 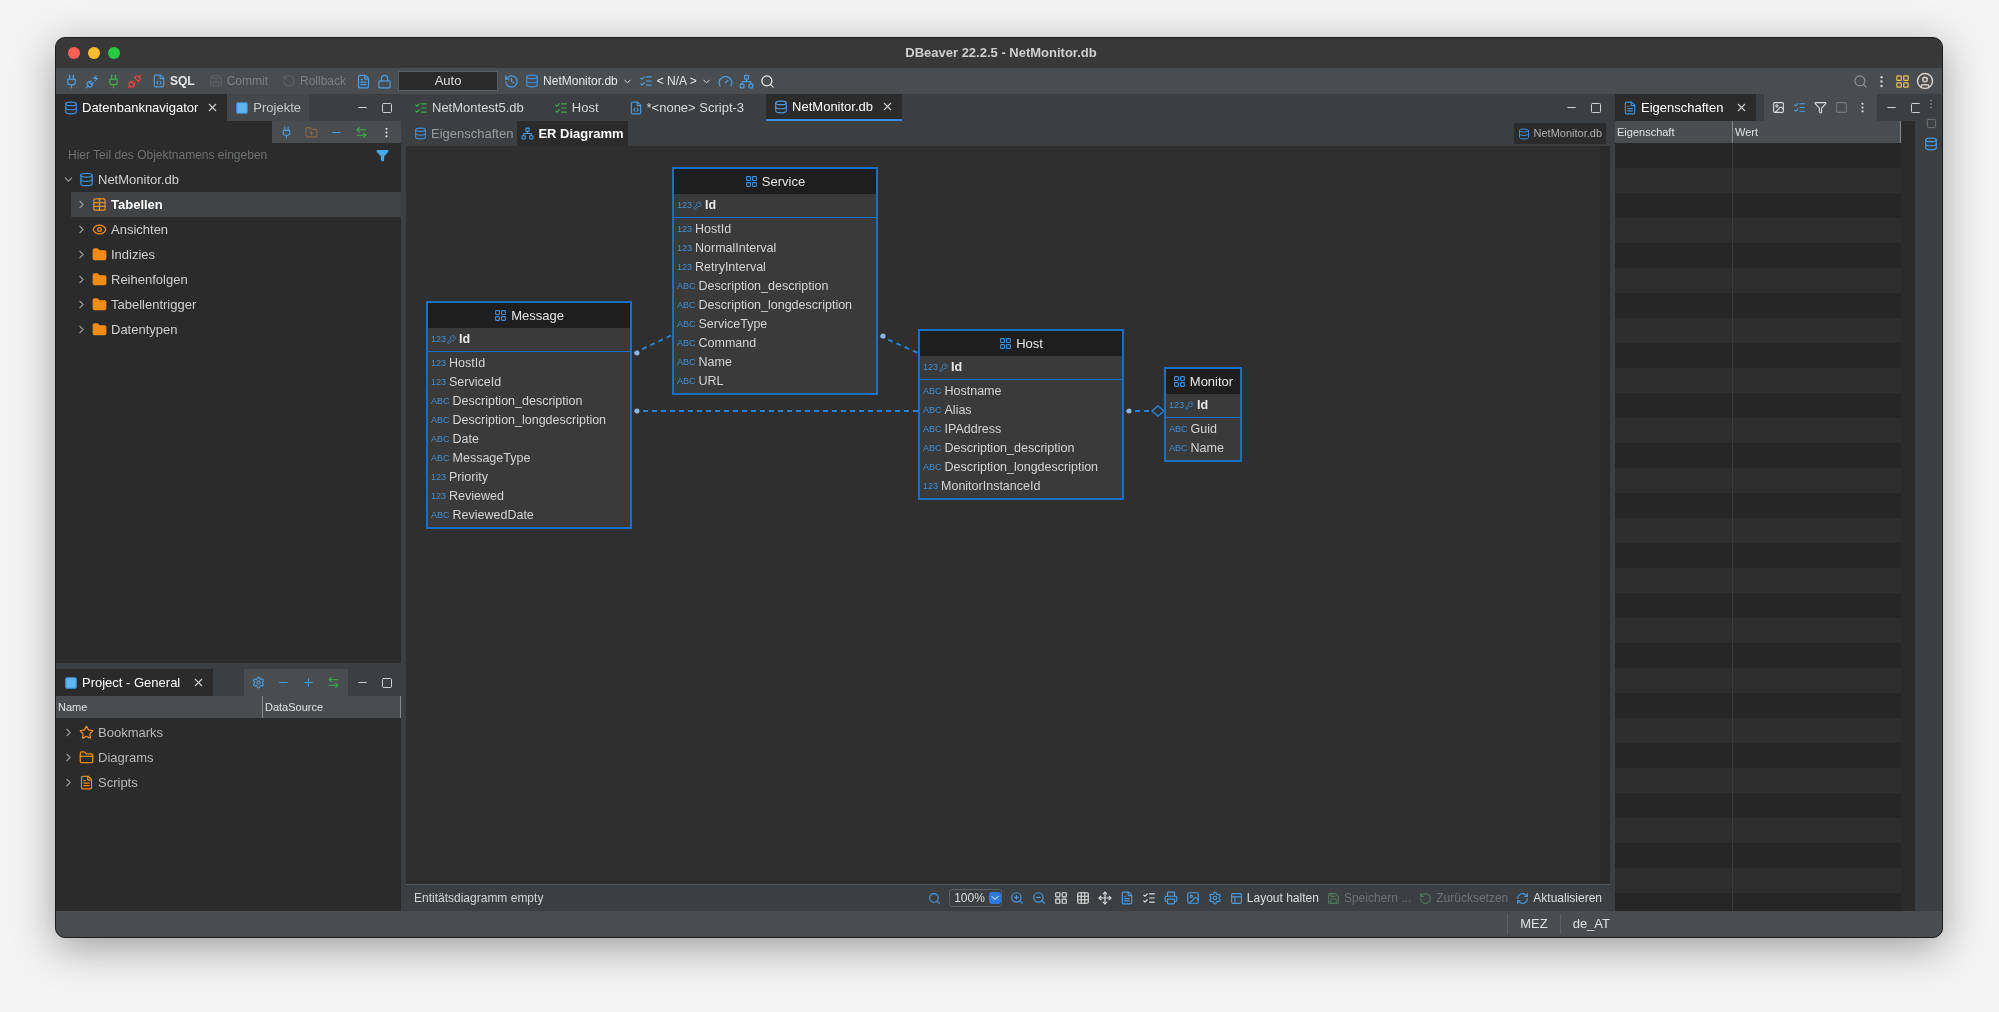 What do you see at coordinates (364, 81) in the screenshot?
I see `text-format-icon` at bounding box center [364, 81].